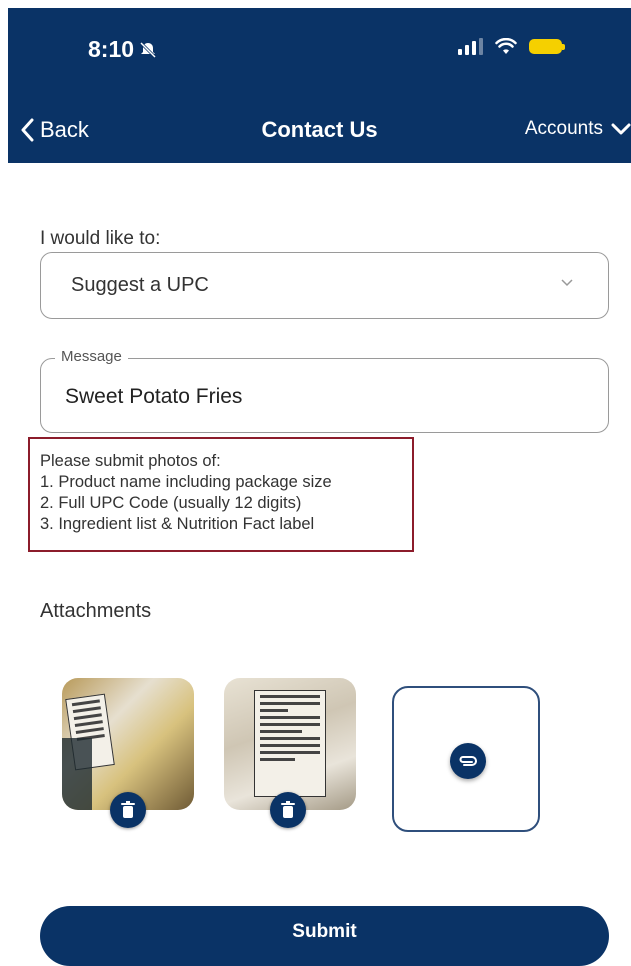 This screenshot has height=966, width=631. What do you see at coordinates (324, 285) in the screenshot?
I see `intent-select: Suggest a UPC` at bounding box center [324, 285].